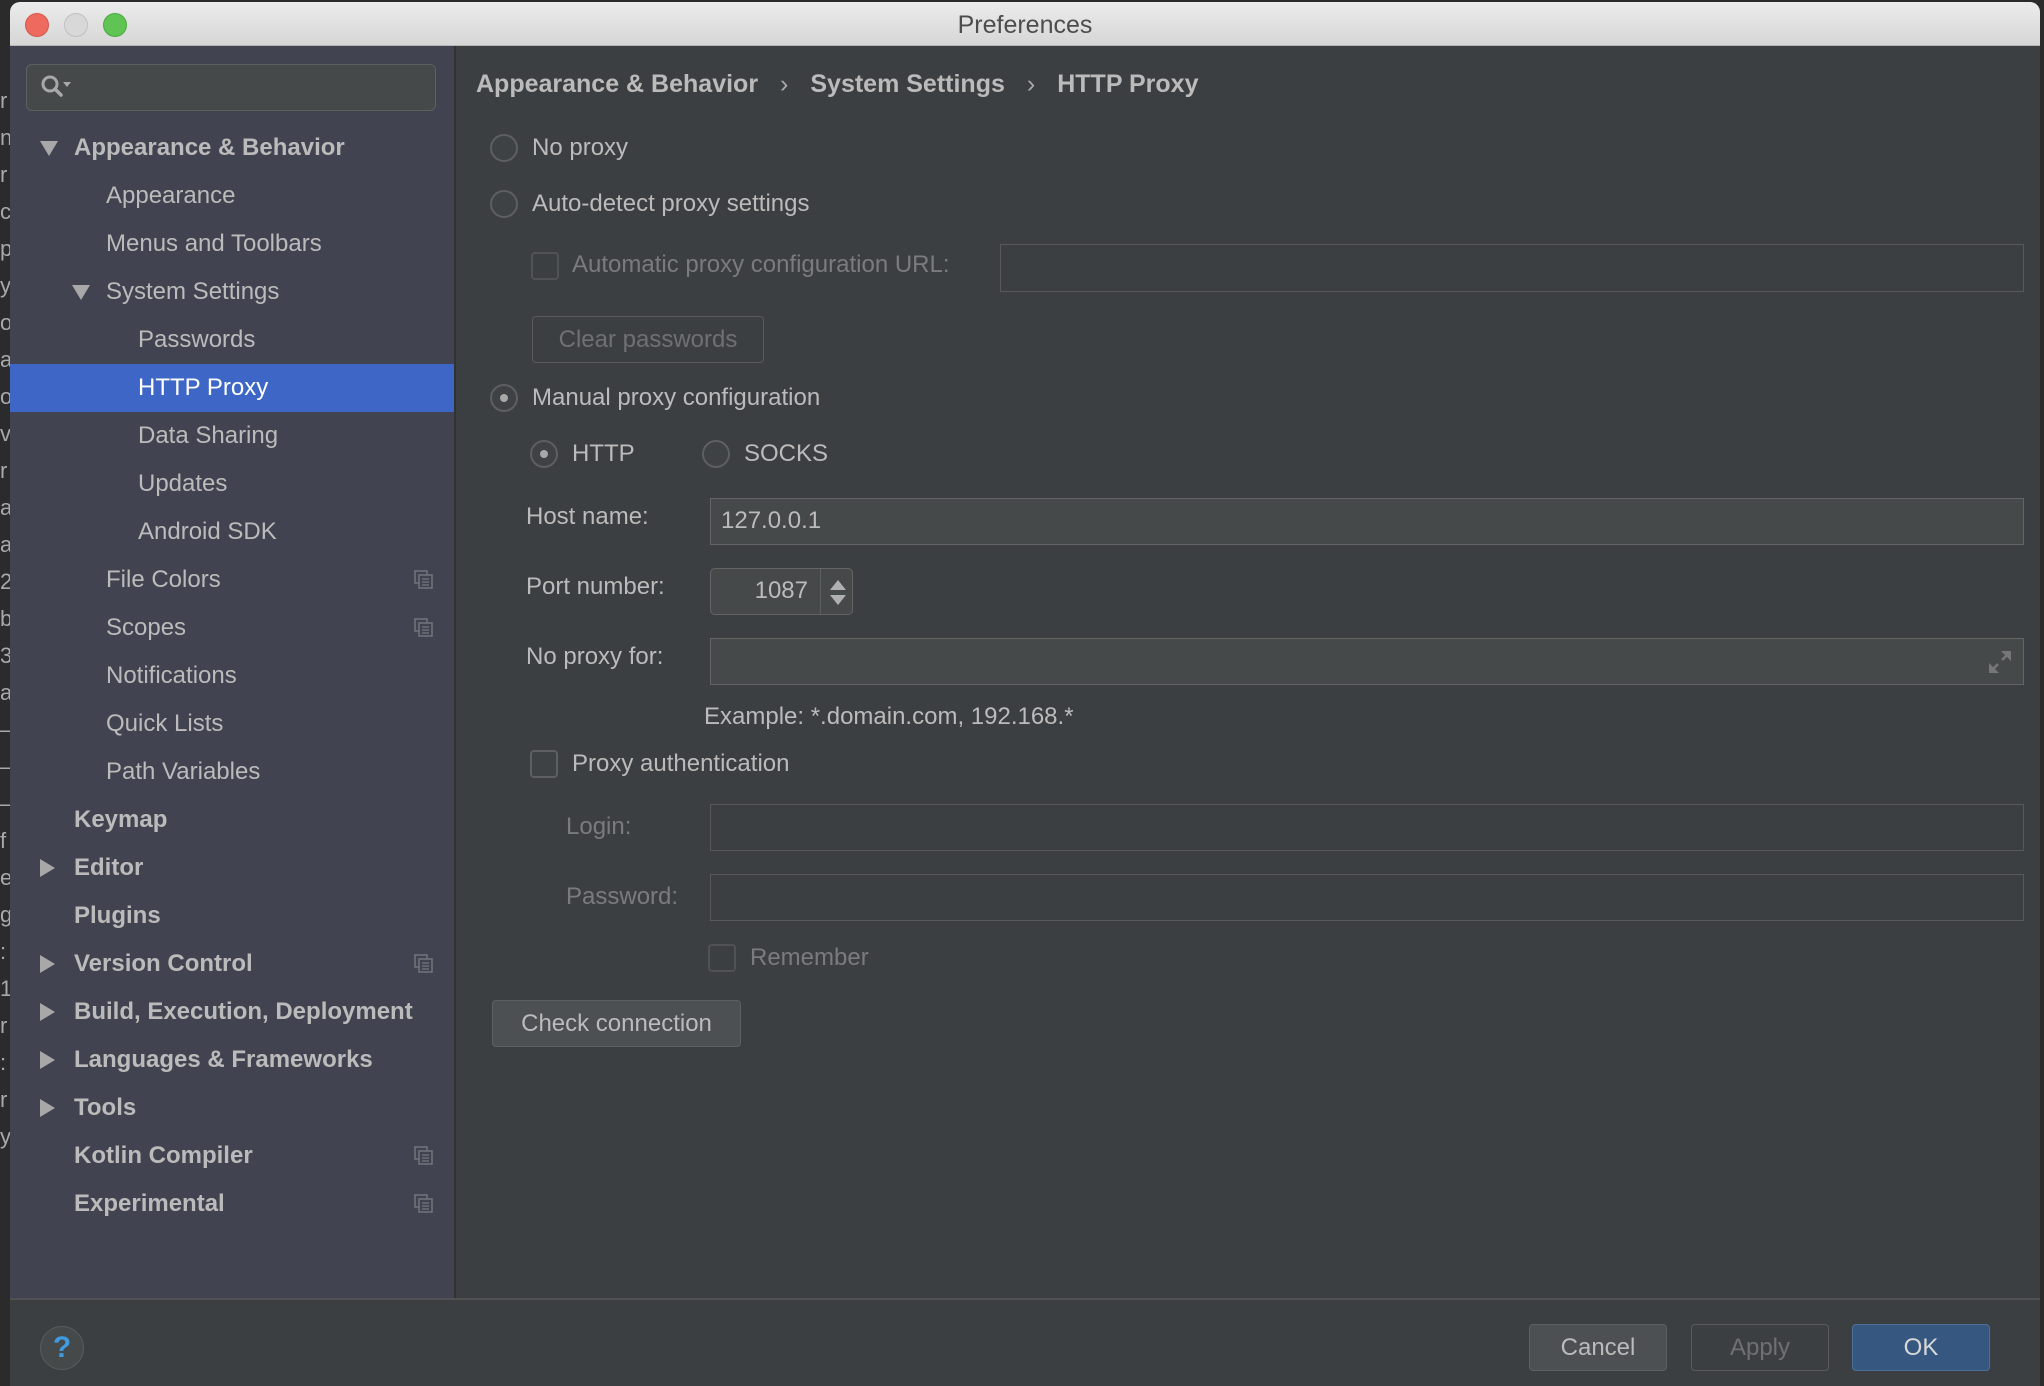  I want to click on sidebar-item-label: Build, Execution, Deployment, so click(243, 1011).